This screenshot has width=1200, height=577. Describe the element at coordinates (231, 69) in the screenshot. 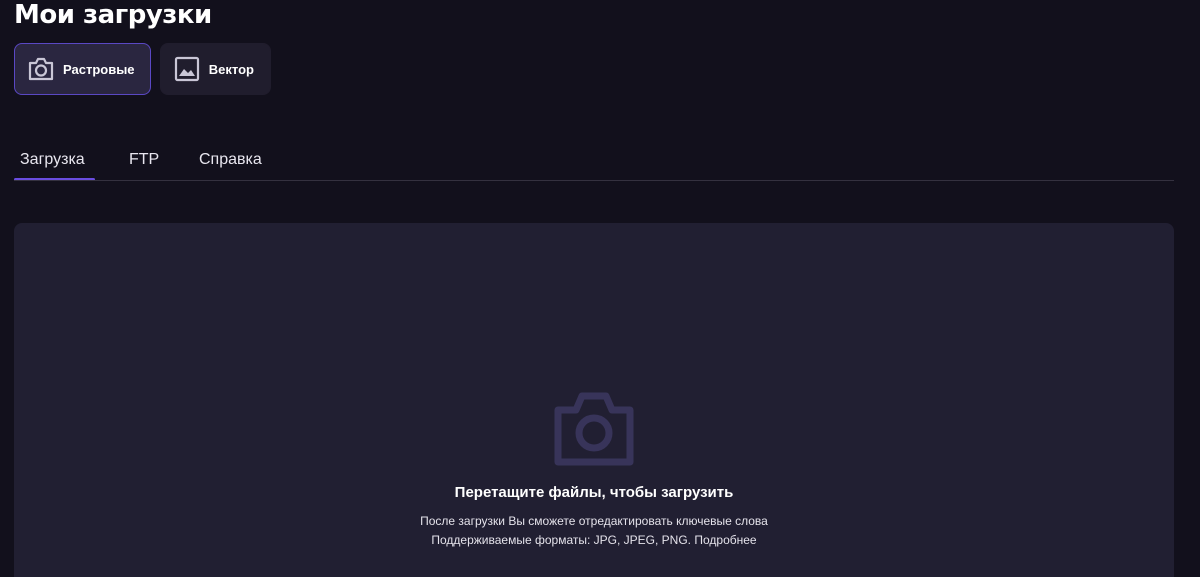

I see `vector-type-label: Вектор` at that location.